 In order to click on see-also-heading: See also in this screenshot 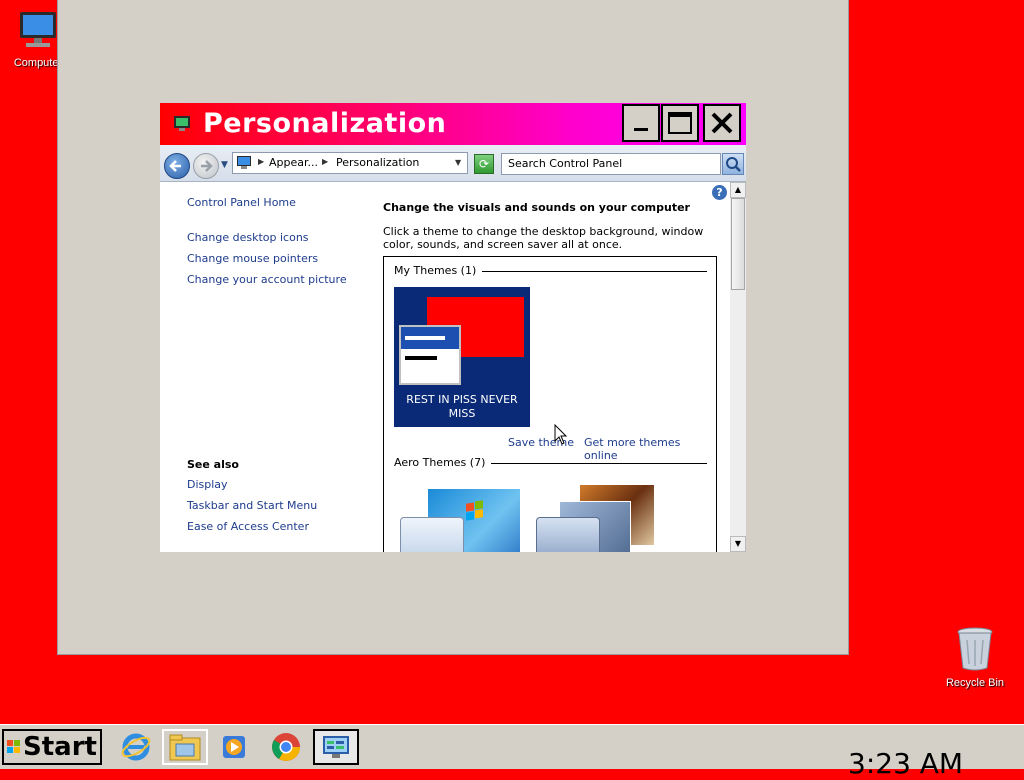, I will do `click(213, 464)`.